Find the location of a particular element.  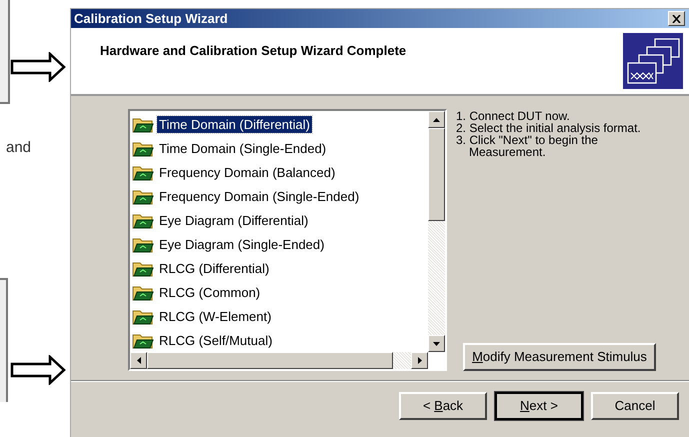

down-arrow-icon is located at coordinates (436, 344).